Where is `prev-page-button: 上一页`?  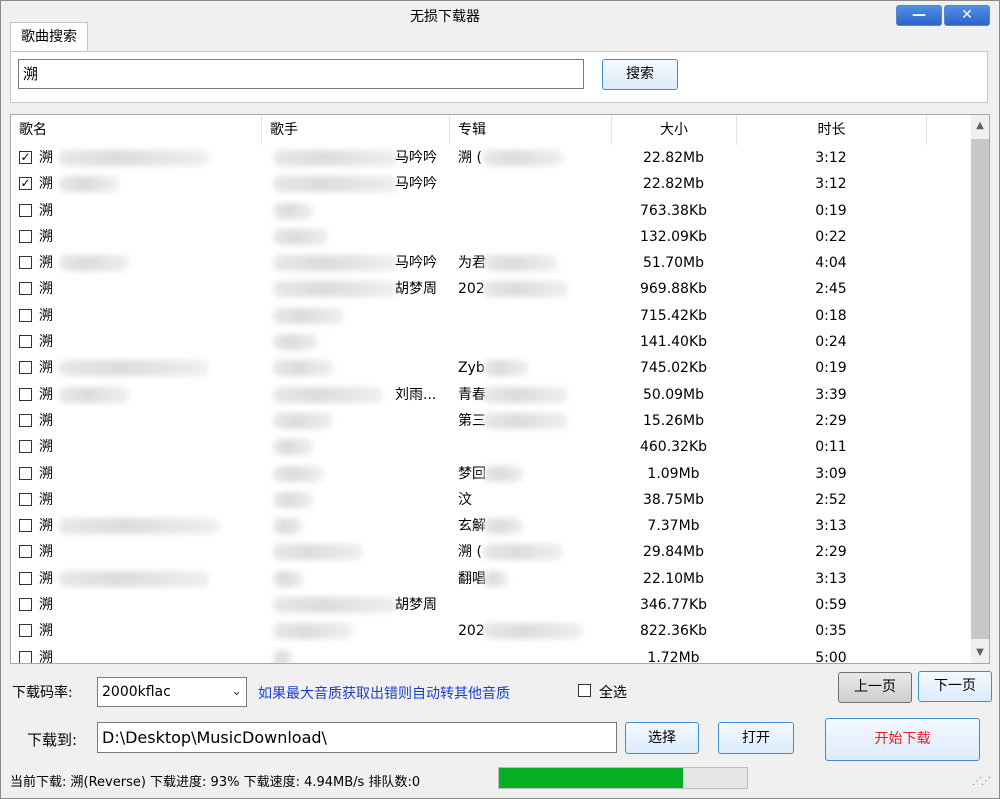 prev-page-button: 上一页 is located at coordinates (875, 687).